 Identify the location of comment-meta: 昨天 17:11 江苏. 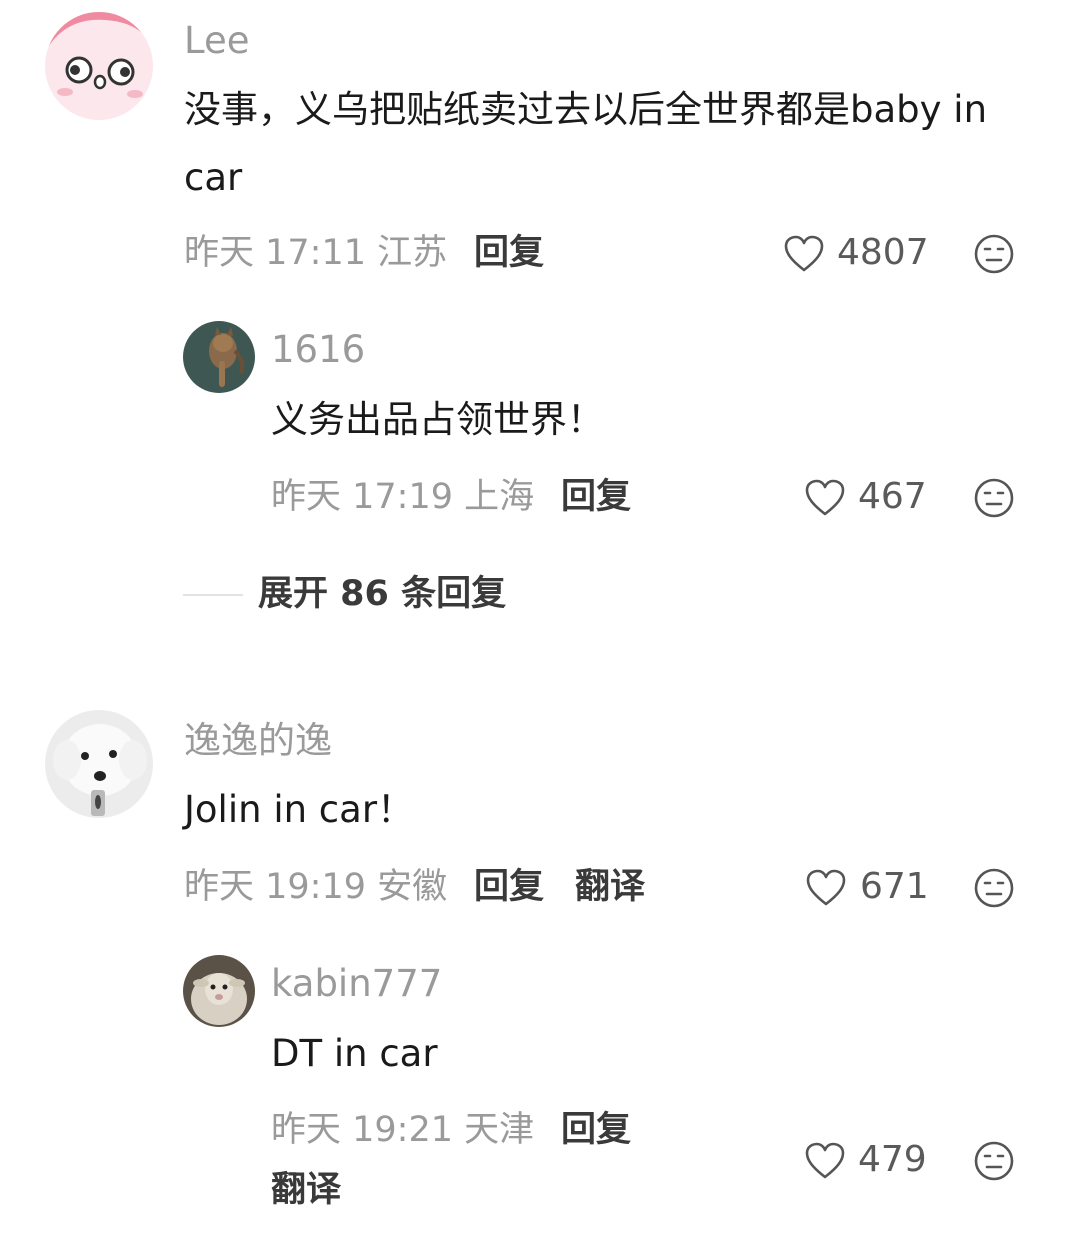
(316, 253).